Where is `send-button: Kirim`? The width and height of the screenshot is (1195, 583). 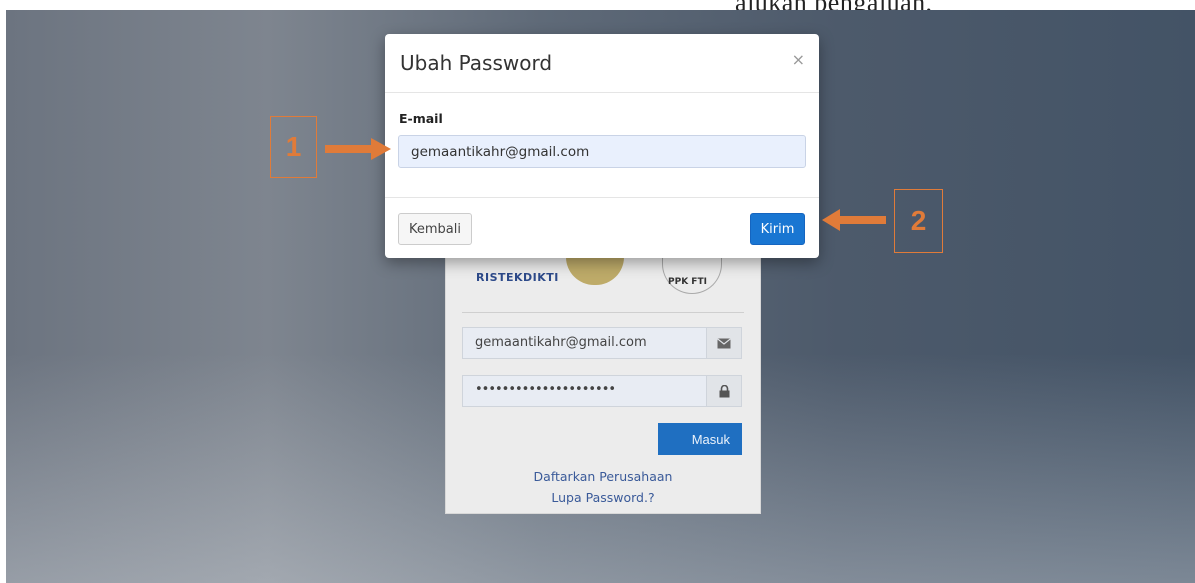 send-button: Kirim is located at coordinates (777, 229).